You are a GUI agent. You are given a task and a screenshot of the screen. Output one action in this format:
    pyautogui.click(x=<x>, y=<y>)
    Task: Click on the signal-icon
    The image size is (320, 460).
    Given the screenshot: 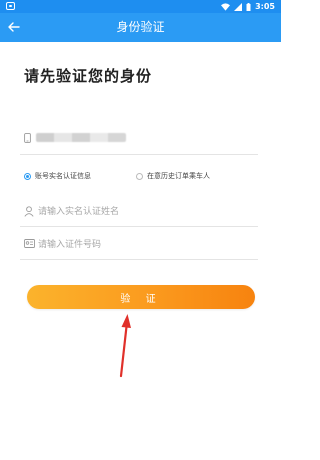 What is the action you would take?
    pyautogui.click(x=238, y=6)
    